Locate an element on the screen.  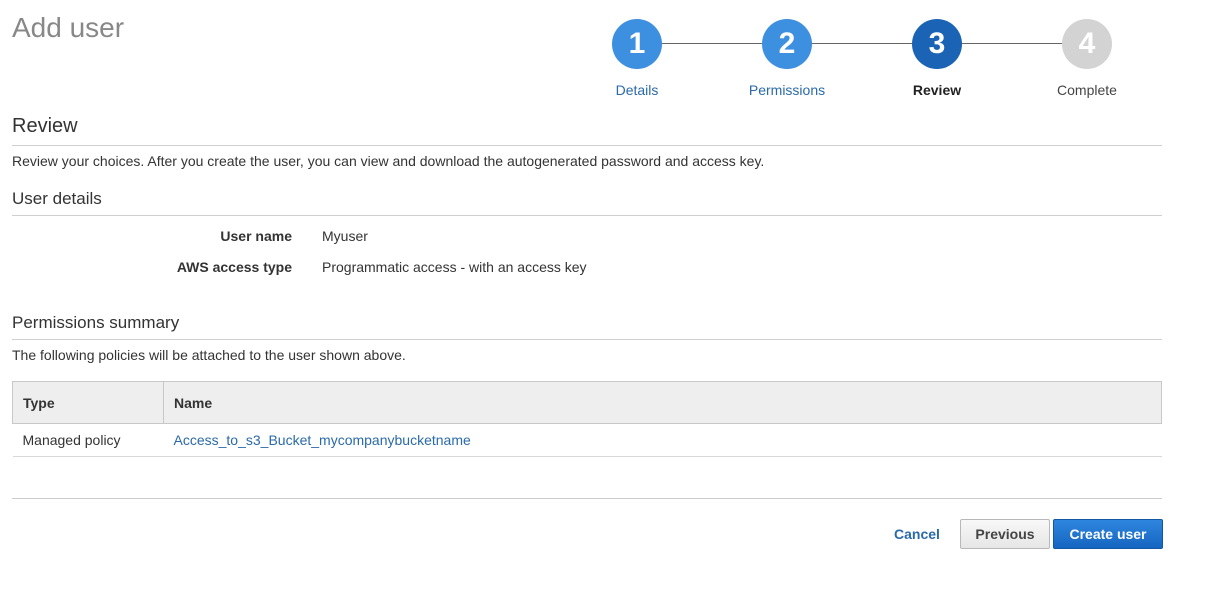
step-number-badge: 1 is located at coordinates (637, 44).